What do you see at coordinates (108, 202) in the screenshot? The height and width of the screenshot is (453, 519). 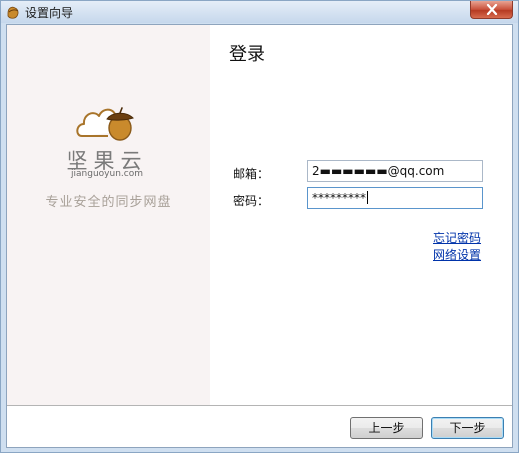 I see `brand-tagline: 专业安全的同步网盘` at bounding box center [108, 202].